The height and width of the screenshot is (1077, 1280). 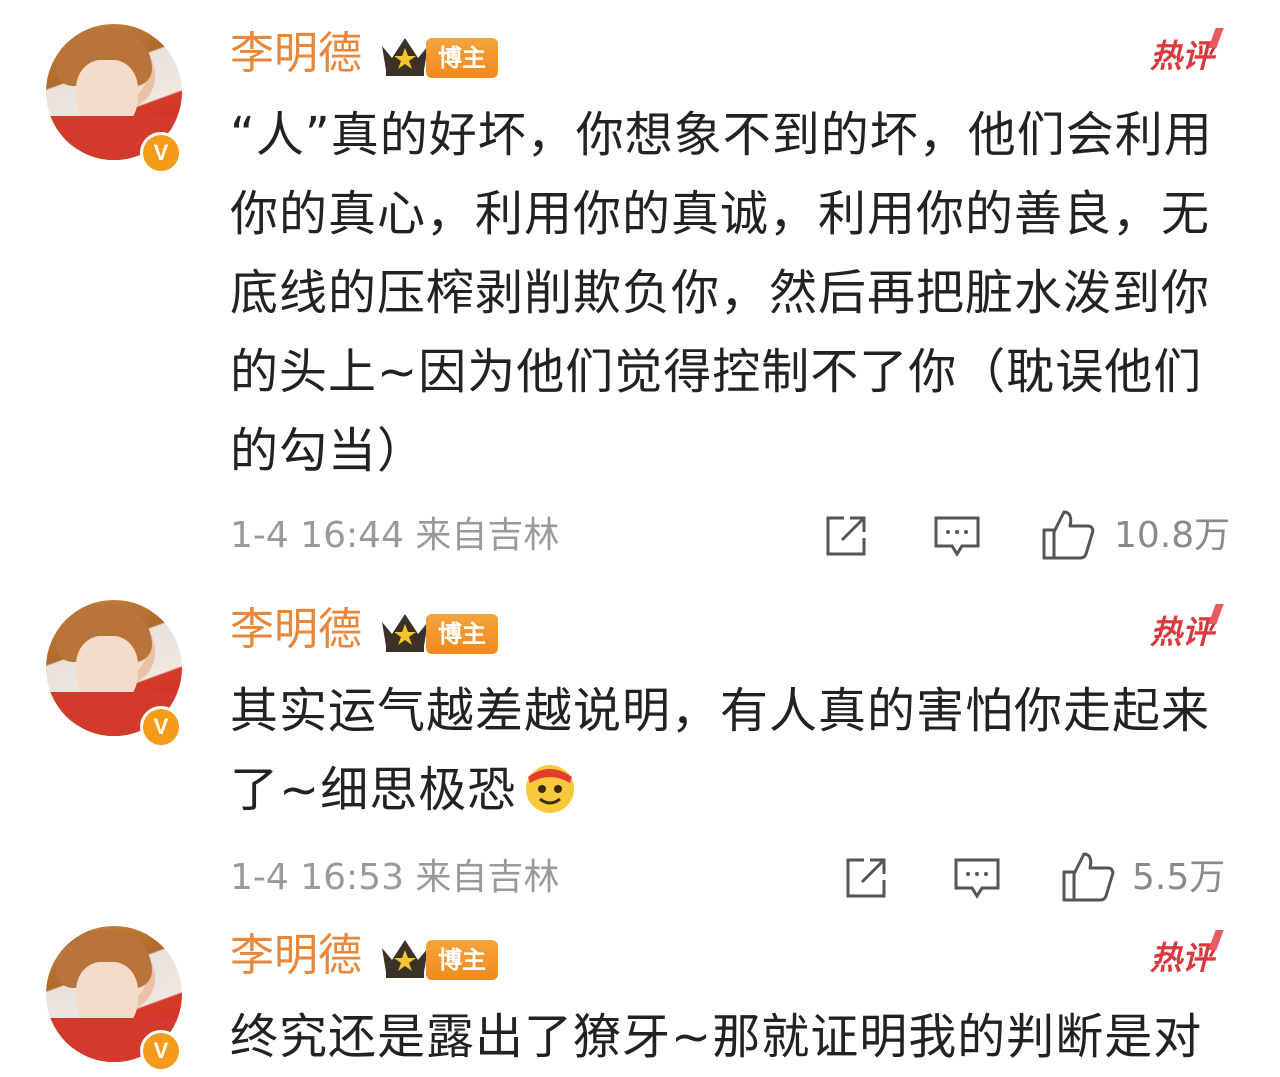 I want to click on grin-emoji-icon, so click(x=550, y=789).